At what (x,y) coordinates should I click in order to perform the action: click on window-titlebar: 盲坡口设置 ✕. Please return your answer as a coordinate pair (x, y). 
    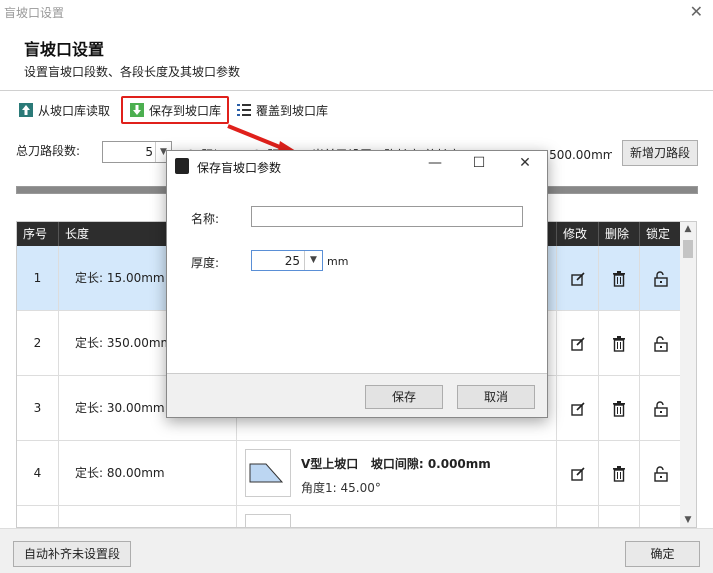
    Looking at the image, I should click on (356, 11).